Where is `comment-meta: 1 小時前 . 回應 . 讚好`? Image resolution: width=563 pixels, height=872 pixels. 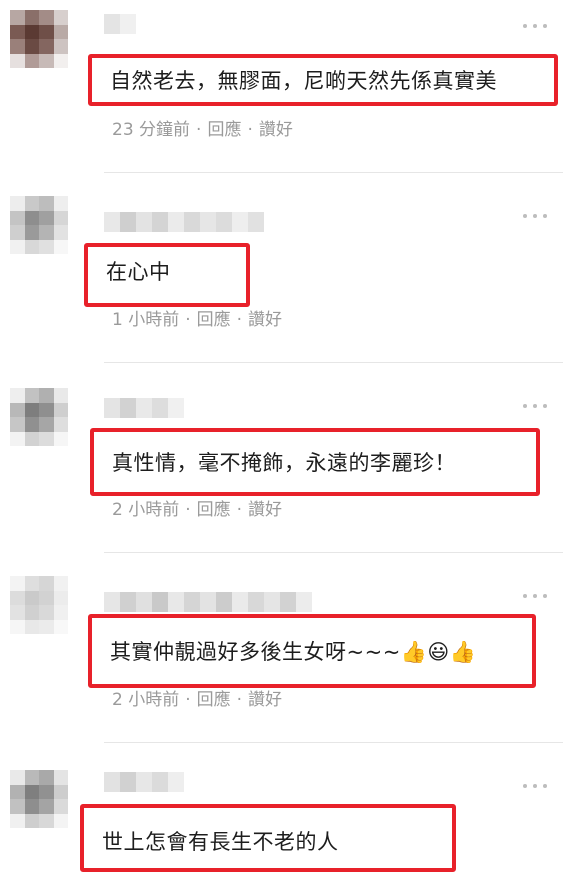
comment-meta: 1 小時前 . 回應 . 讚好 is located at coordinates (197, 317).